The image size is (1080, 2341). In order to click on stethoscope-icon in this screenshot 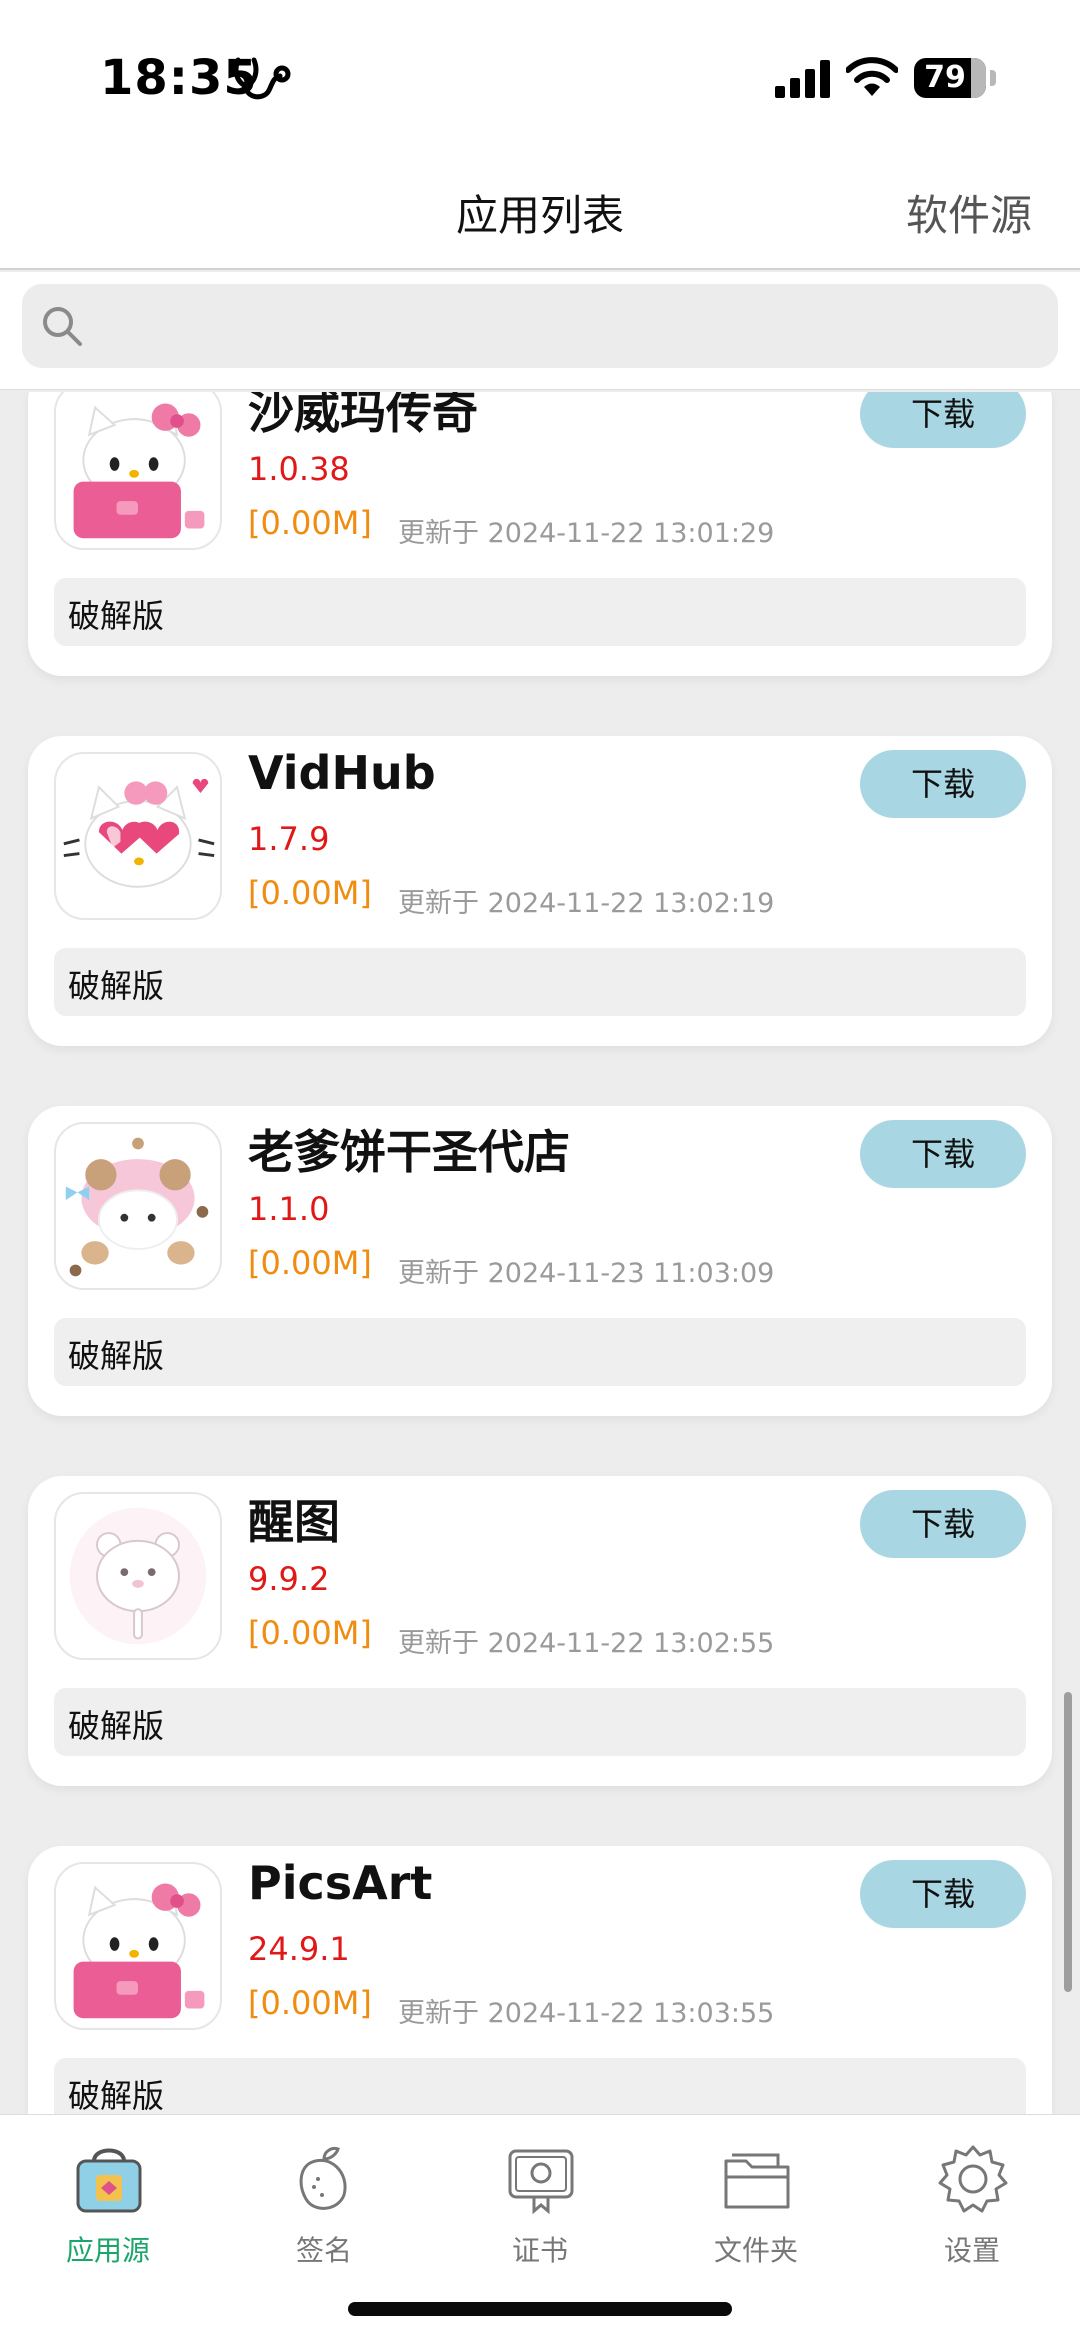, I will do `click(262, 78)`.